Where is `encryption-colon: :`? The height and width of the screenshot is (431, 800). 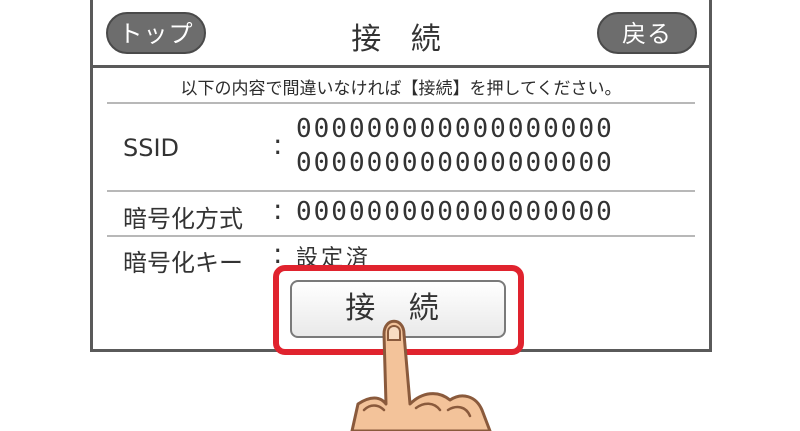
encryption-colon: : is located at coordinates (278, 209).